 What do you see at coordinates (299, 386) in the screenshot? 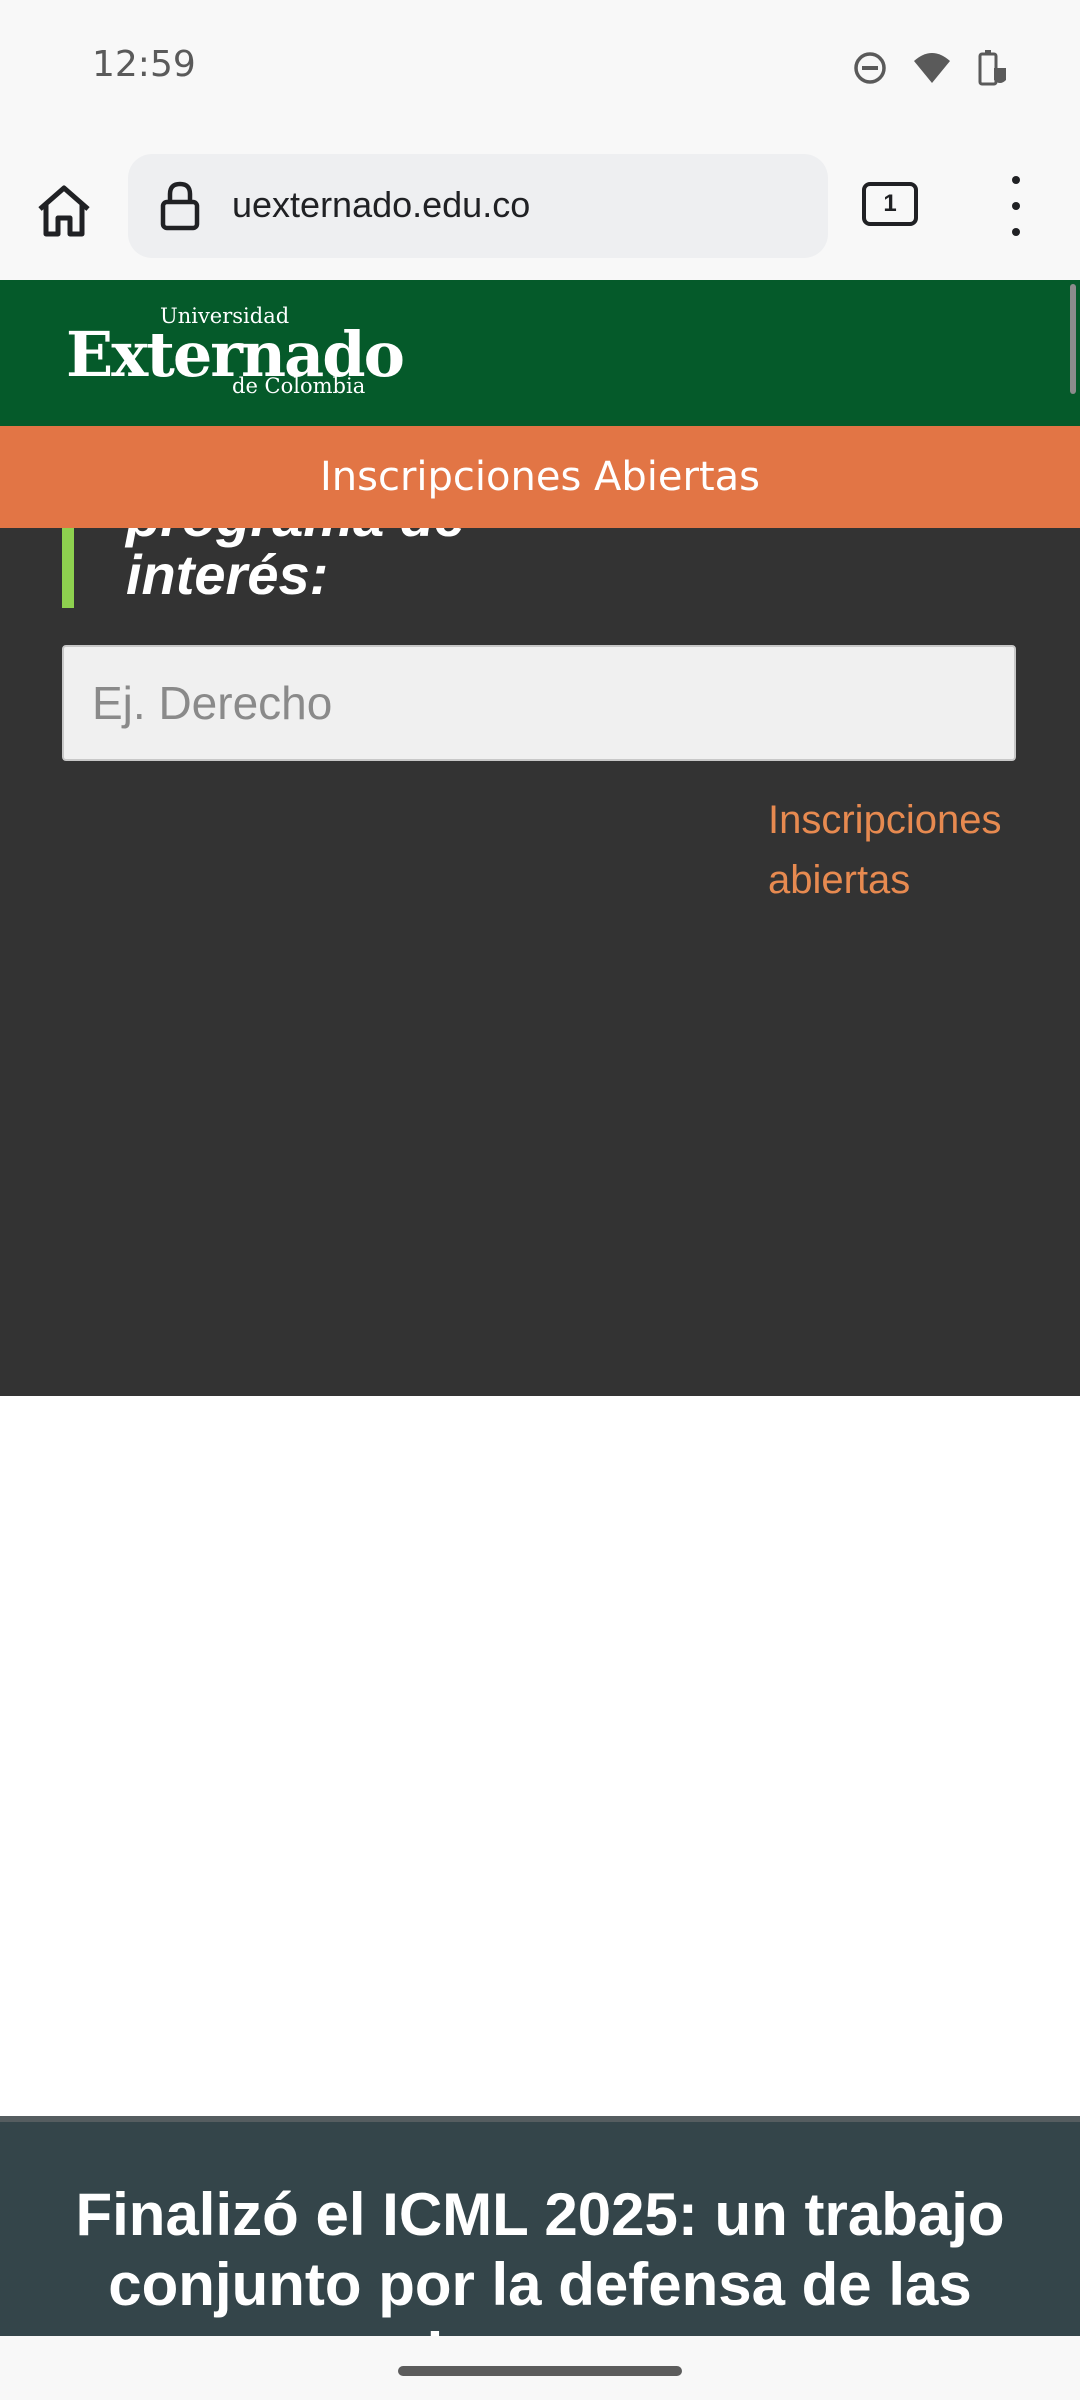
I see `logo-bottom: de Colombia` at bounding box center [299, 386].